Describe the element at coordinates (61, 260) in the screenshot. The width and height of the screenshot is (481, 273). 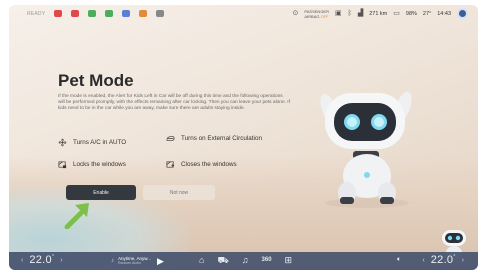
I see `temp-up-left-icon: ›` at that location.